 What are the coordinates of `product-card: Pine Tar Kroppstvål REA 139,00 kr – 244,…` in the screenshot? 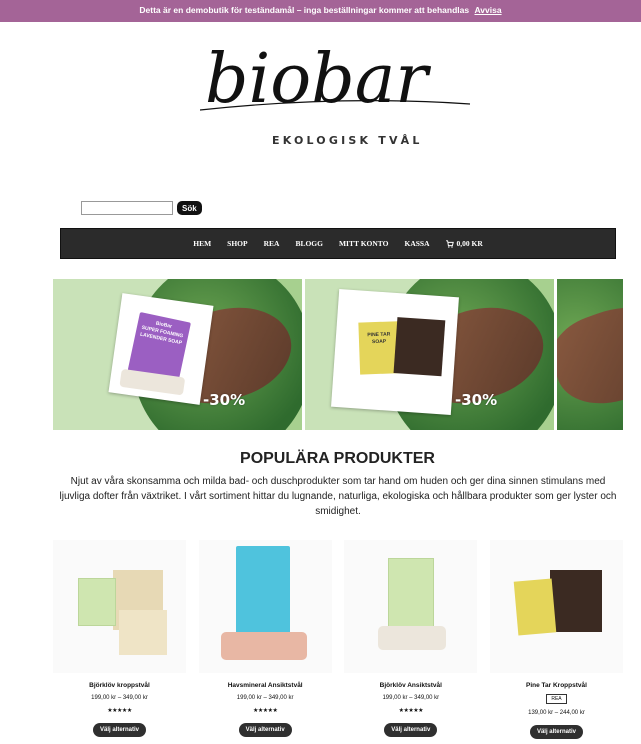 It's located at (556, 639).